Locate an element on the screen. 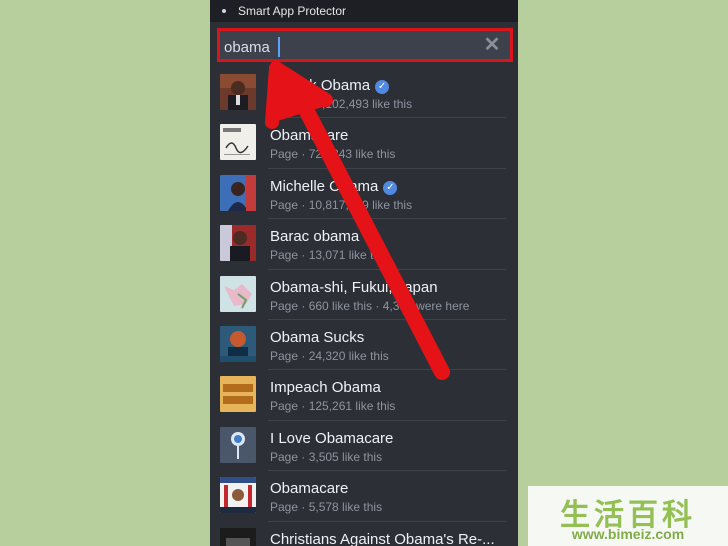 The width and height of the screenshot is (728, 546). result-row: Obamacare Page · 5,578 like this is located at coordinates (364, 496).